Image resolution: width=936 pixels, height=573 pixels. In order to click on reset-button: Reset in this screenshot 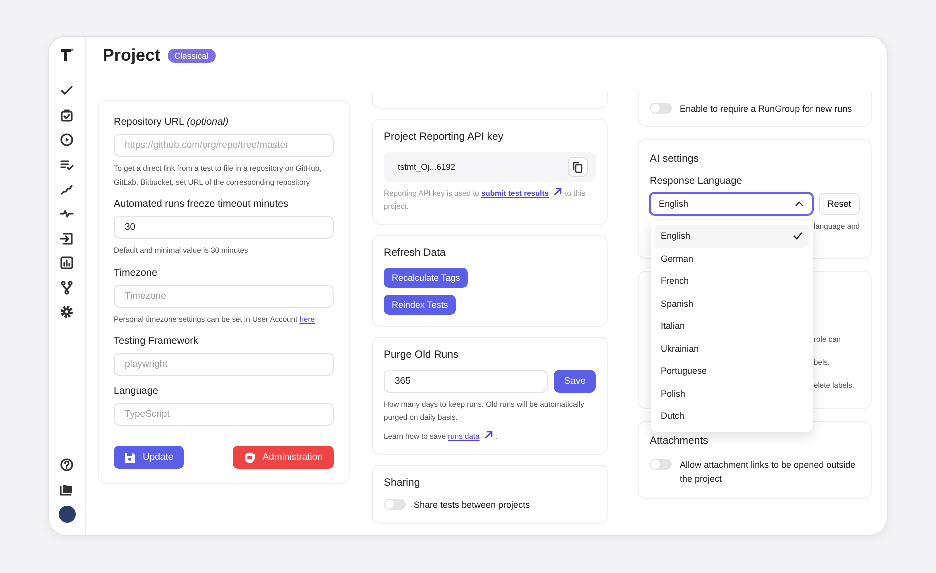, I will do `click(839, 204)`.